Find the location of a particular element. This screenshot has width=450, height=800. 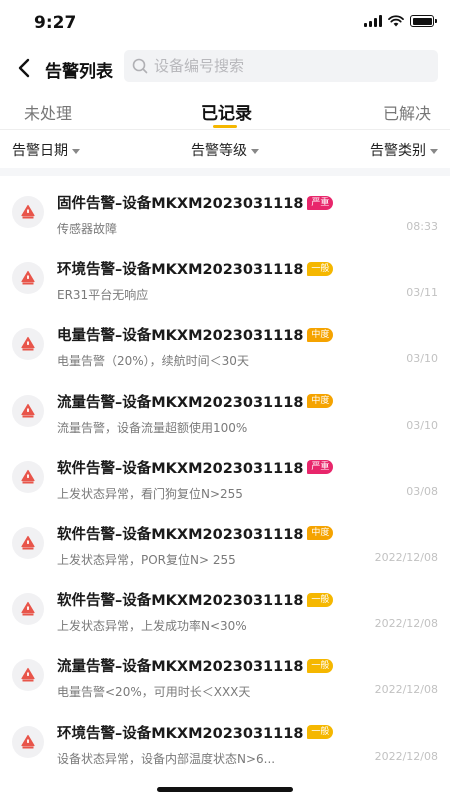

filter-bar: 告警日期 告警等级 告警类别 is located at coordinates (225, 149).